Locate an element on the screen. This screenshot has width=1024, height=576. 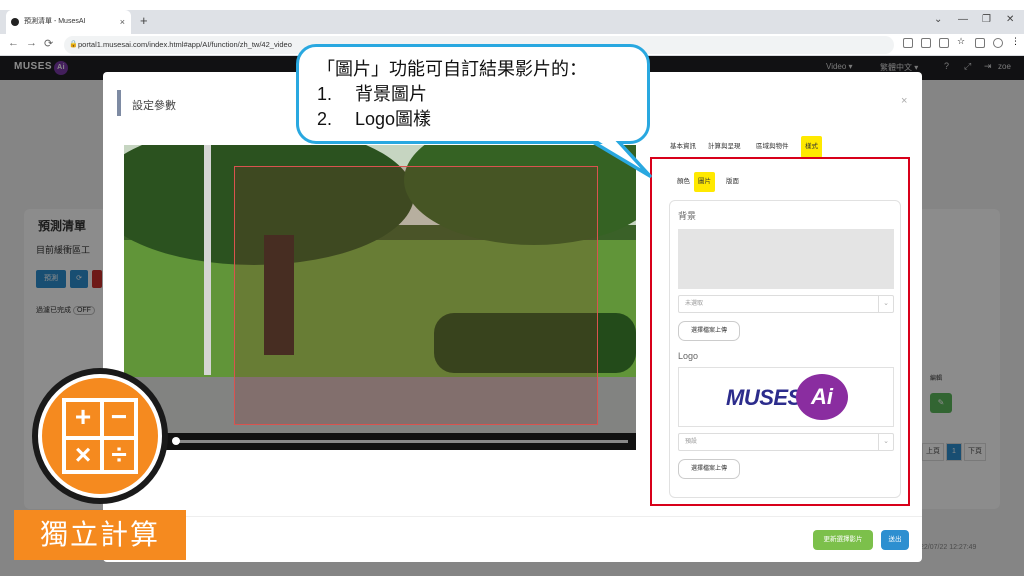
close-window-button: ✕ is located at coordinates (1010, 19).